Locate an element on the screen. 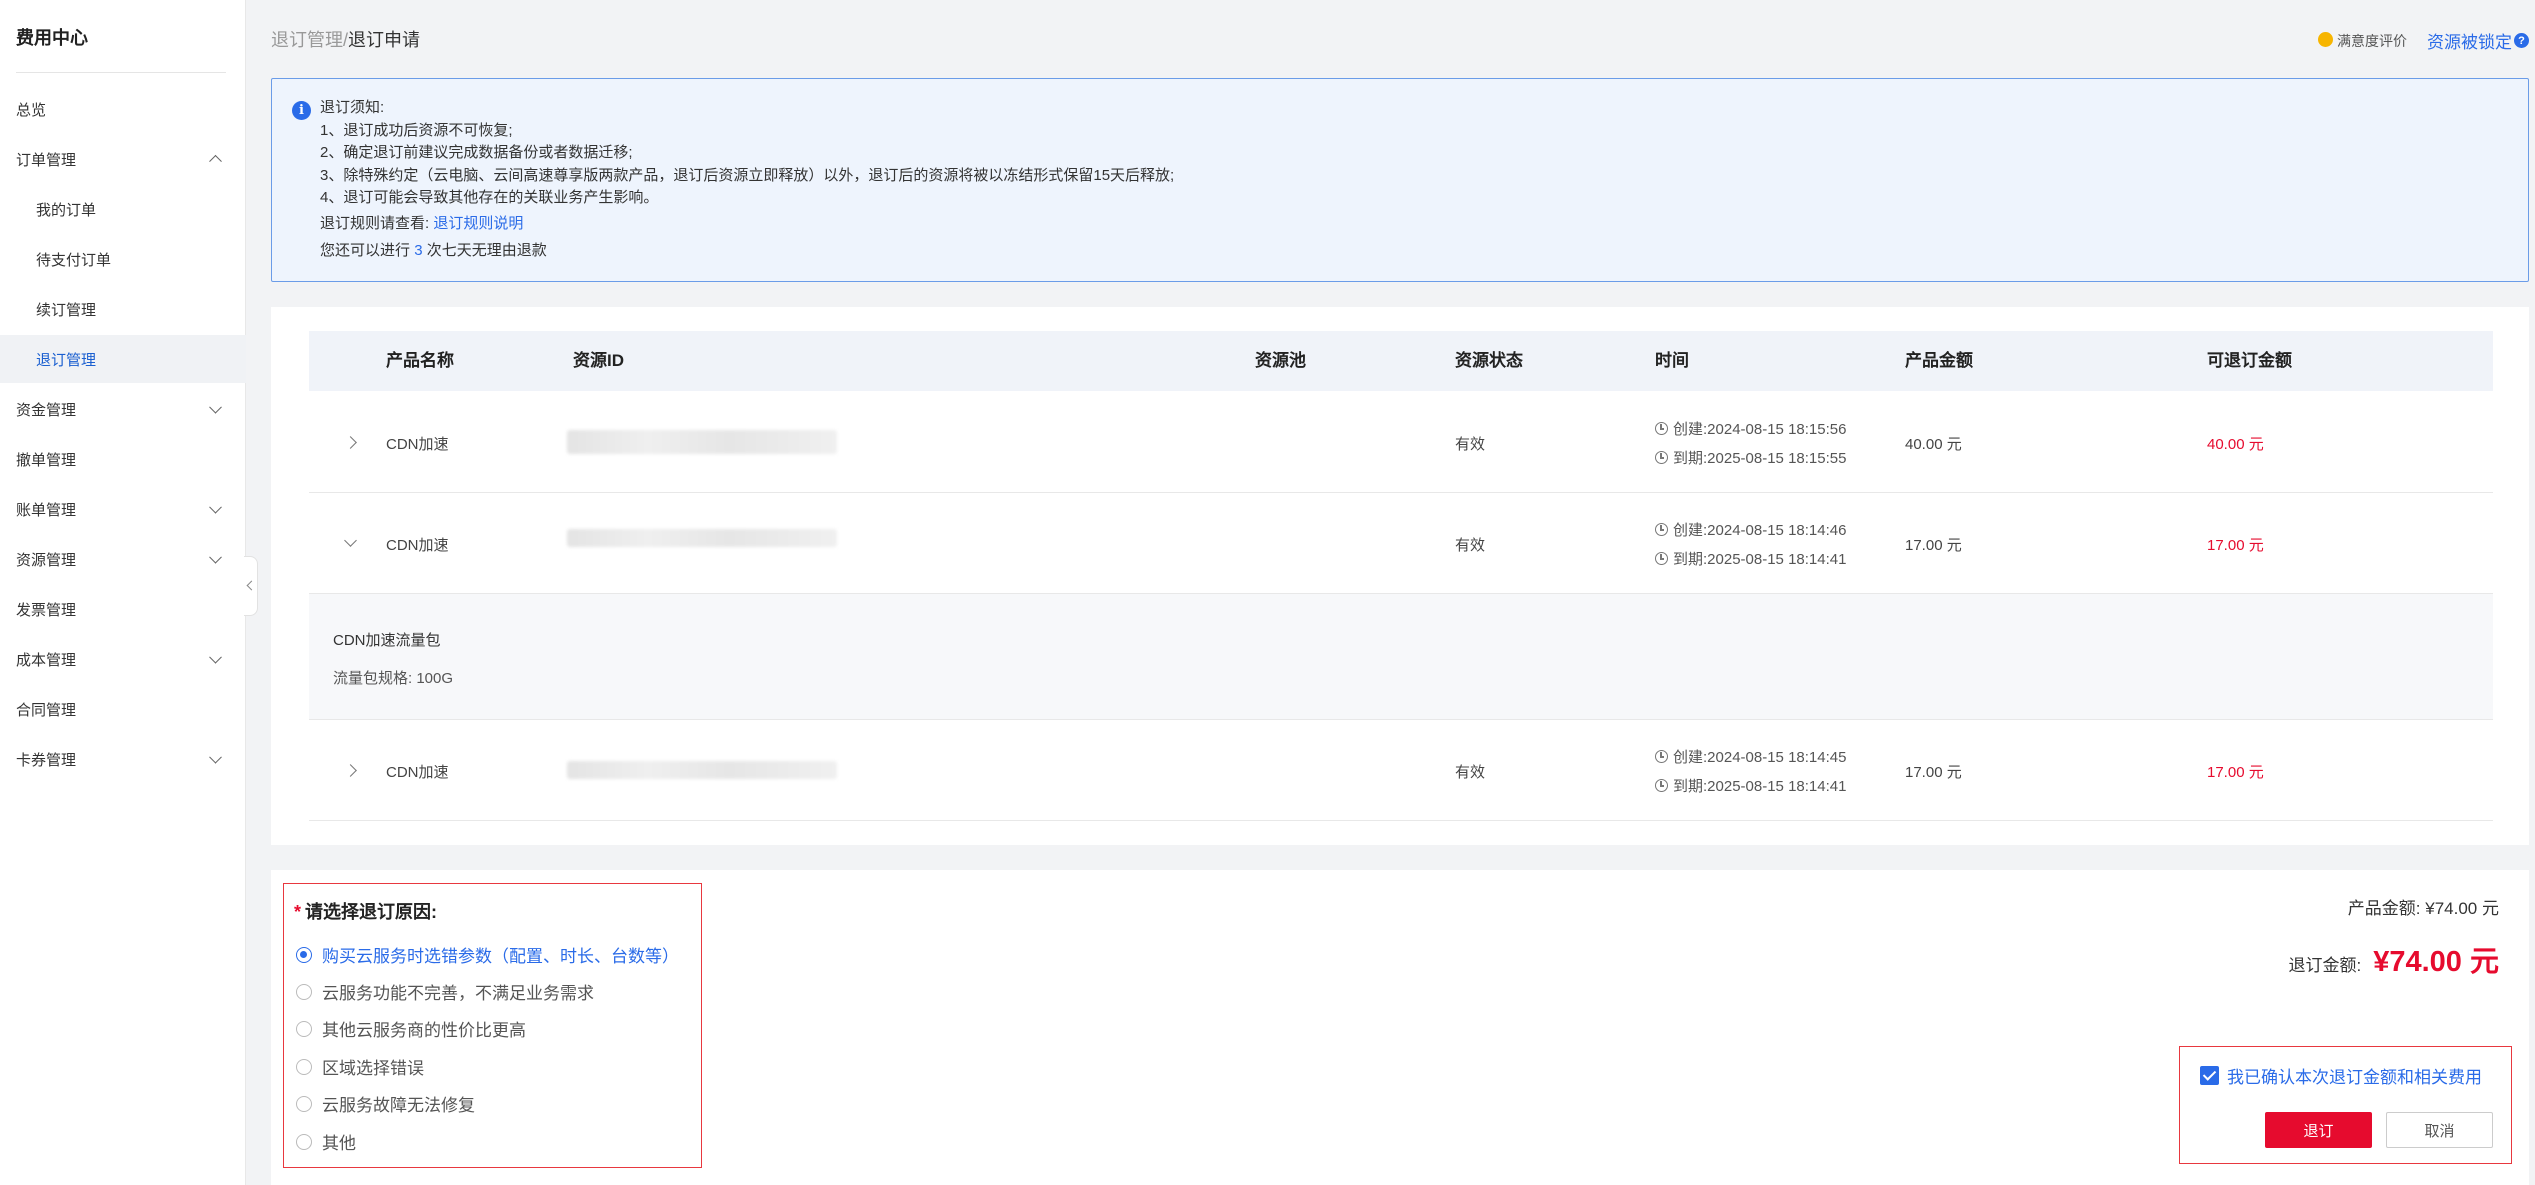 This screenshot has height=1185, width=2535. sidebar-item-overview: 总览 is located at coordinates (123, 109).